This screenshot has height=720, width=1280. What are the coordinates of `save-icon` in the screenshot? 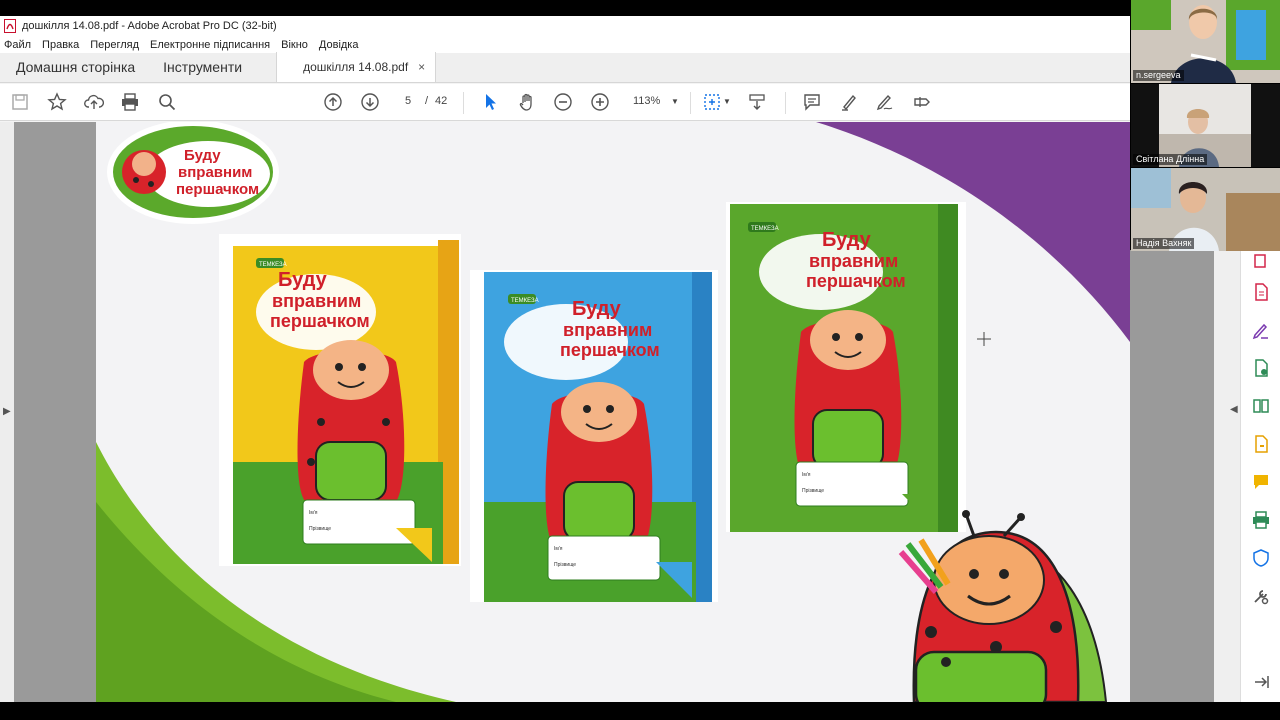 It's located at (20, 102).